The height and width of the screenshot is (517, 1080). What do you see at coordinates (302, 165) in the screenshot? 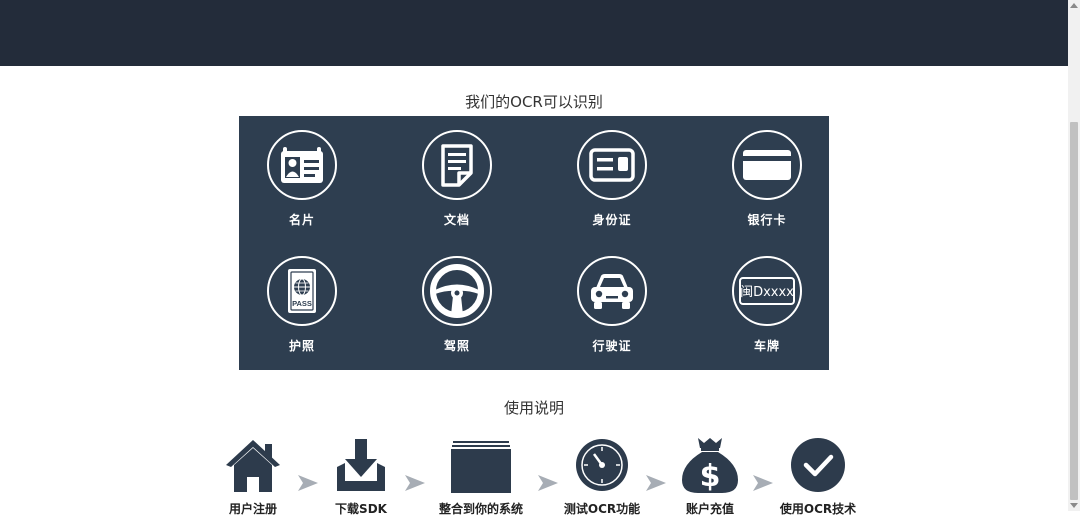
I see `business-card-icon` at bounding box center [302, 165].